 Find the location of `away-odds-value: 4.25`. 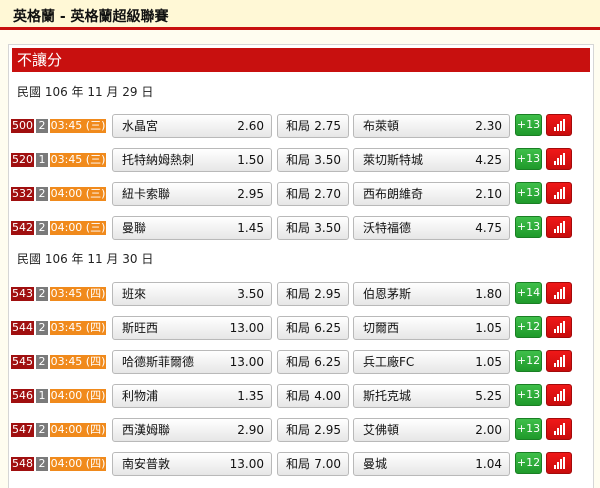

away-odds-value: 4.25 is located at coordinates (488, 160).